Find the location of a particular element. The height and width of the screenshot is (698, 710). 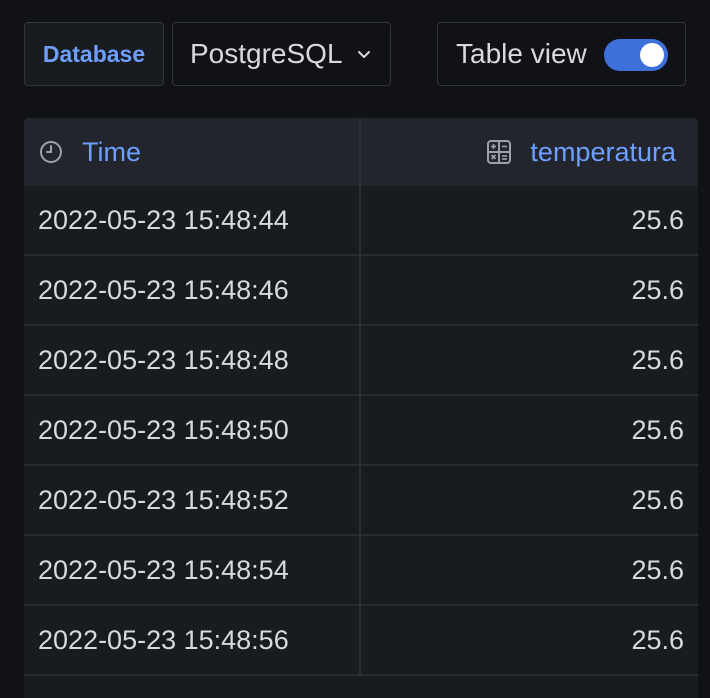

time-cell: 2022-05-23 15:48:56 is located at coordinates (163, 639).